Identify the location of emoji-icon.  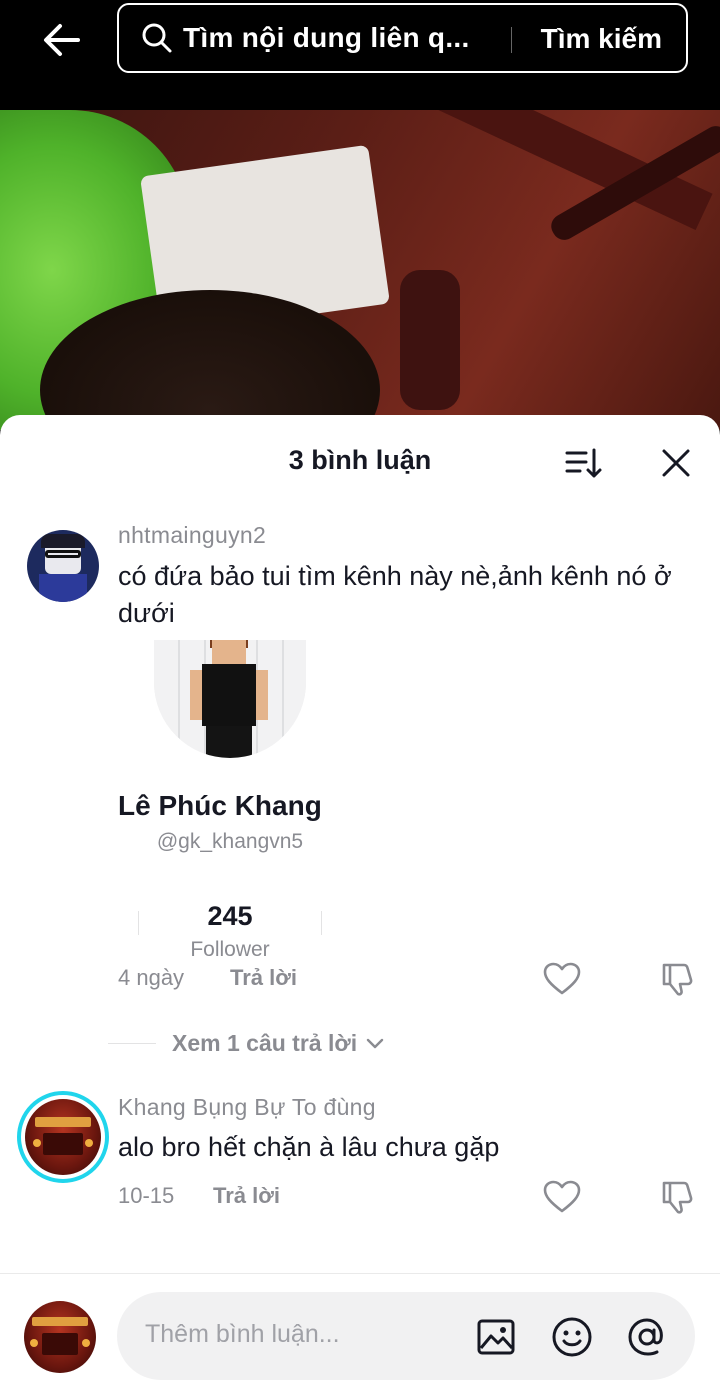
(572, 1337).